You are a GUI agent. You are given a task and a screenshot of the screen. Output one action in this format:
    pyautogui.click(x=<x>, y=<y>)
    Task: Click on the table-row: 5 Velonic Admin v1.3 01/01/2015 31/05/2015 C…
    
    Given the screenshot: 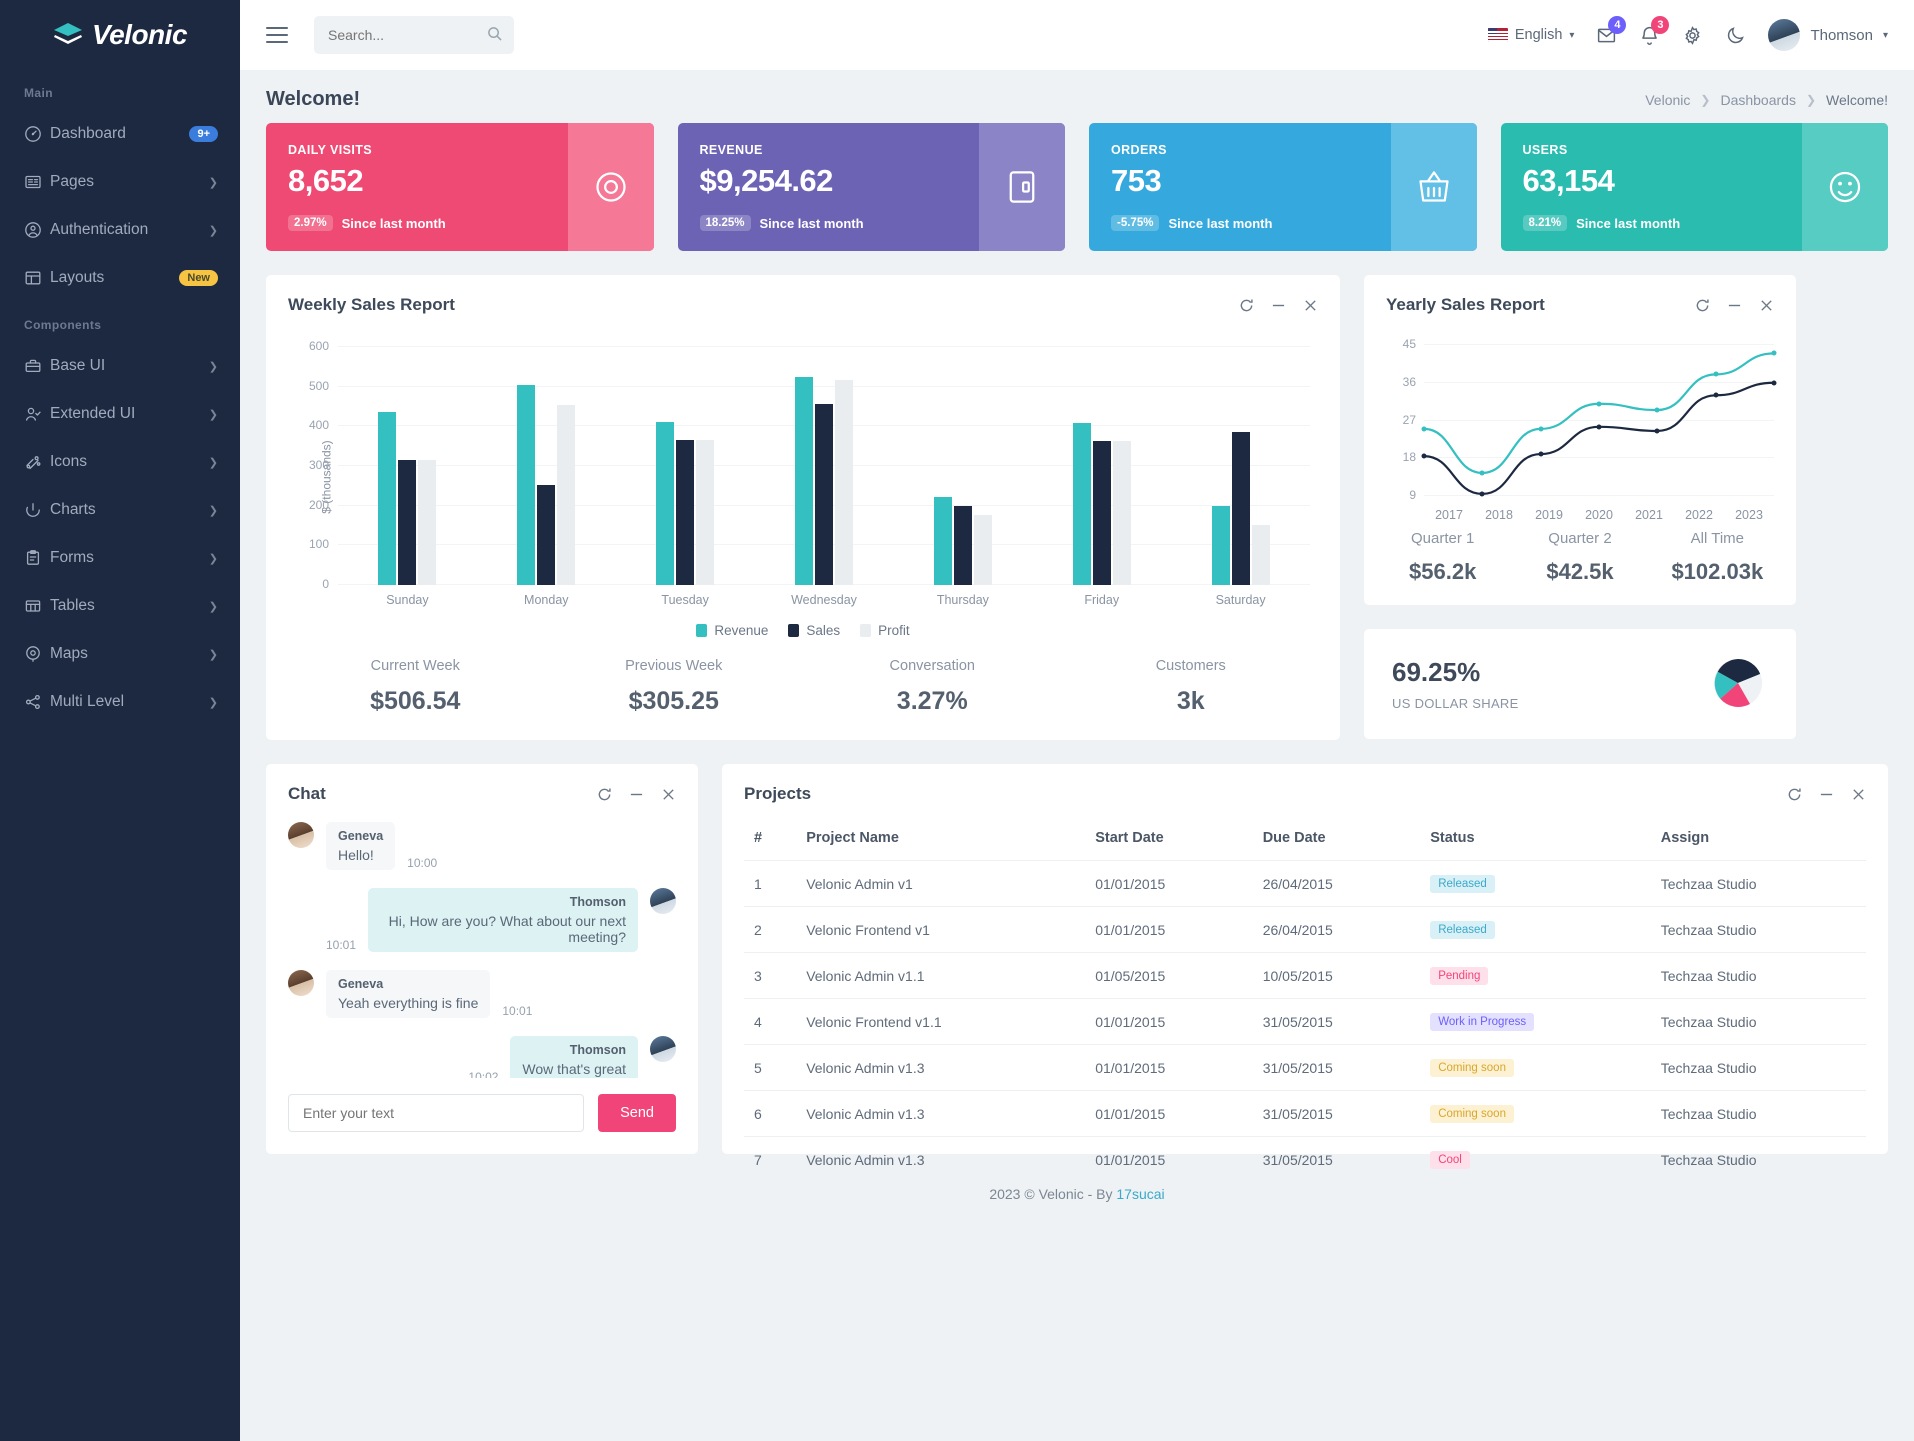 What is the action you would take?
    pyautogui.click(x=1305, y=1067)
    